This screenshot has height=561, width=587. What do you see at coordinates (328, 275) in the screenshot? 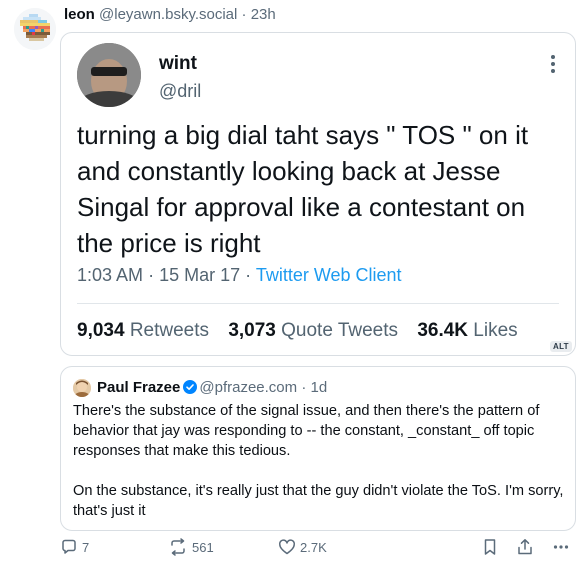
I see `tweet-client: Twitter Web Client` at bounding box center [328, 275].